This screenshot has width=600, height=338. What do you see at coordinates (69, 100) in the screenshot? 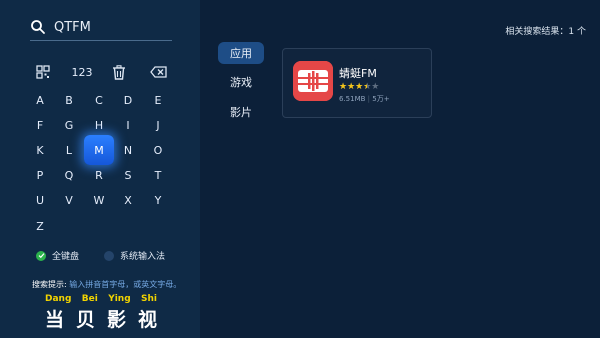
I see `key: B` at bounding box center [69, 100].